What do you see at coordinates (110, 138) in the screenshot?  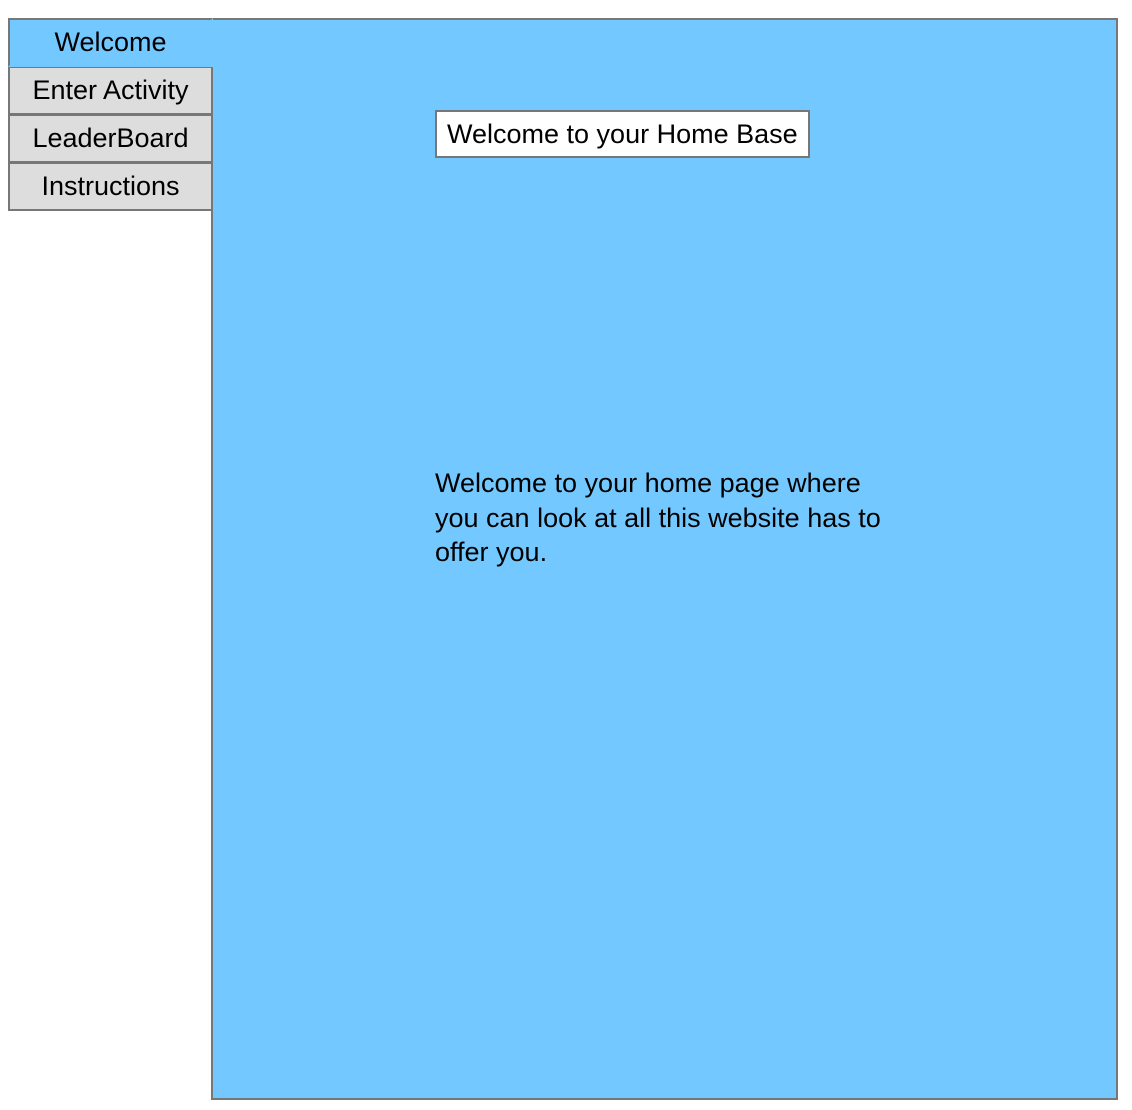 I see `tab-leaderboard: LeaderBoard` at bounding box center [110, 138].